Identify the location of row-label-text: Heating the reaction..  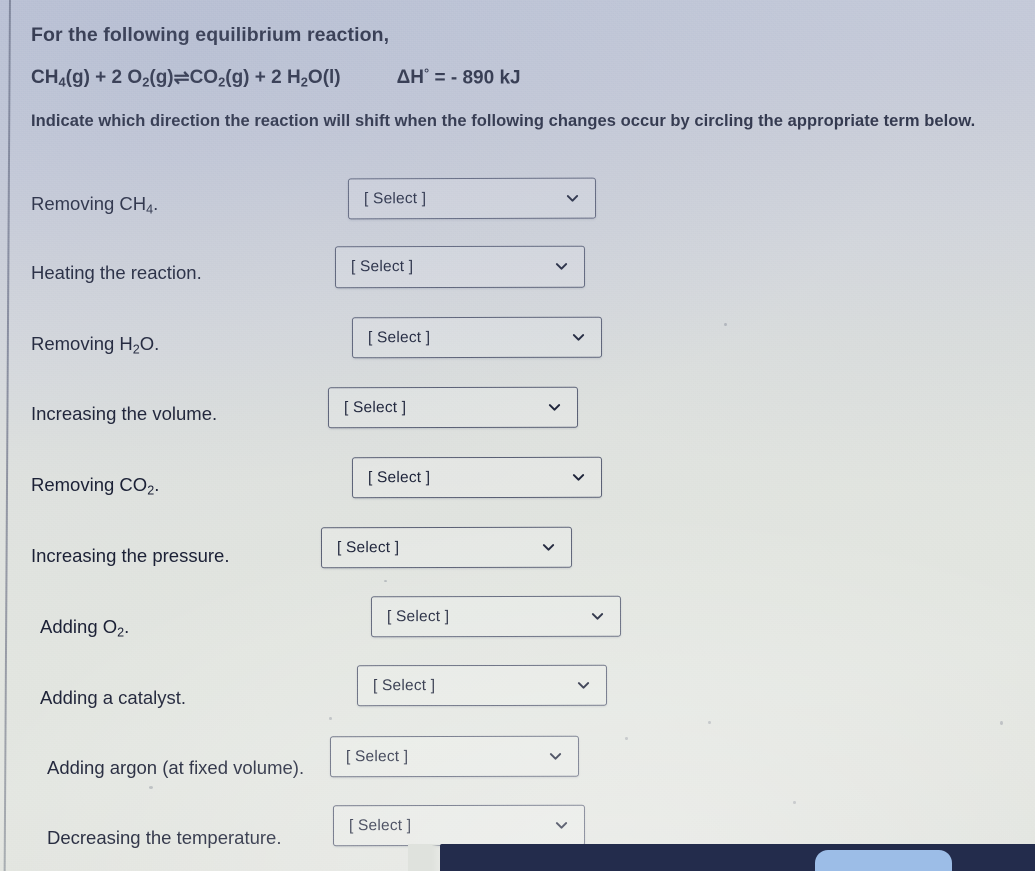
(116, 272).